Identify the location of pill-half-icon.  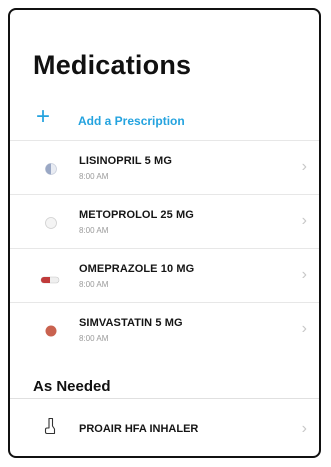
(51, 171).